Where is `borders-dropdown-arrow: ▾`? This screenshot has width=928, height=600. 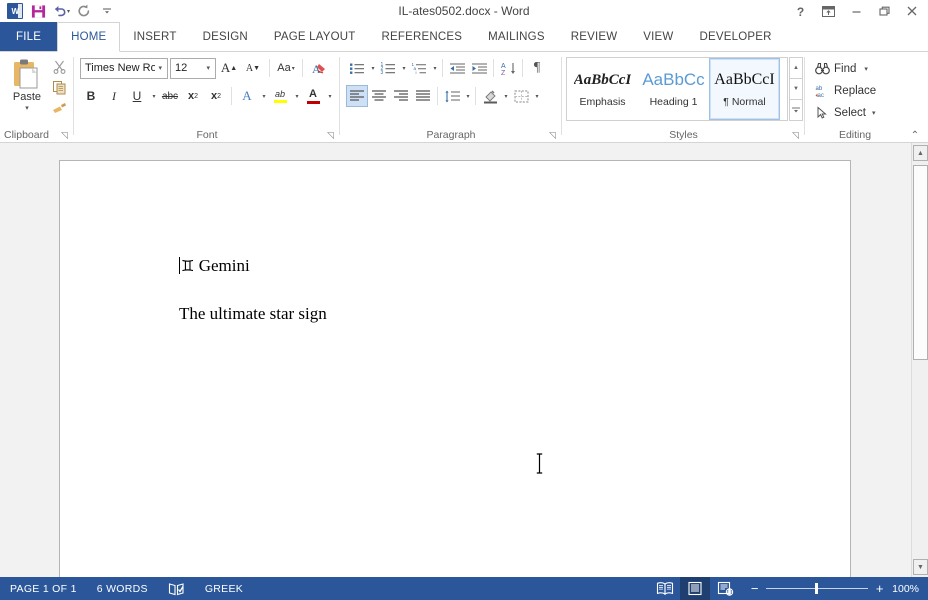
borders-dropdown-arrow: ▾ is located at coordinates (536, 96).